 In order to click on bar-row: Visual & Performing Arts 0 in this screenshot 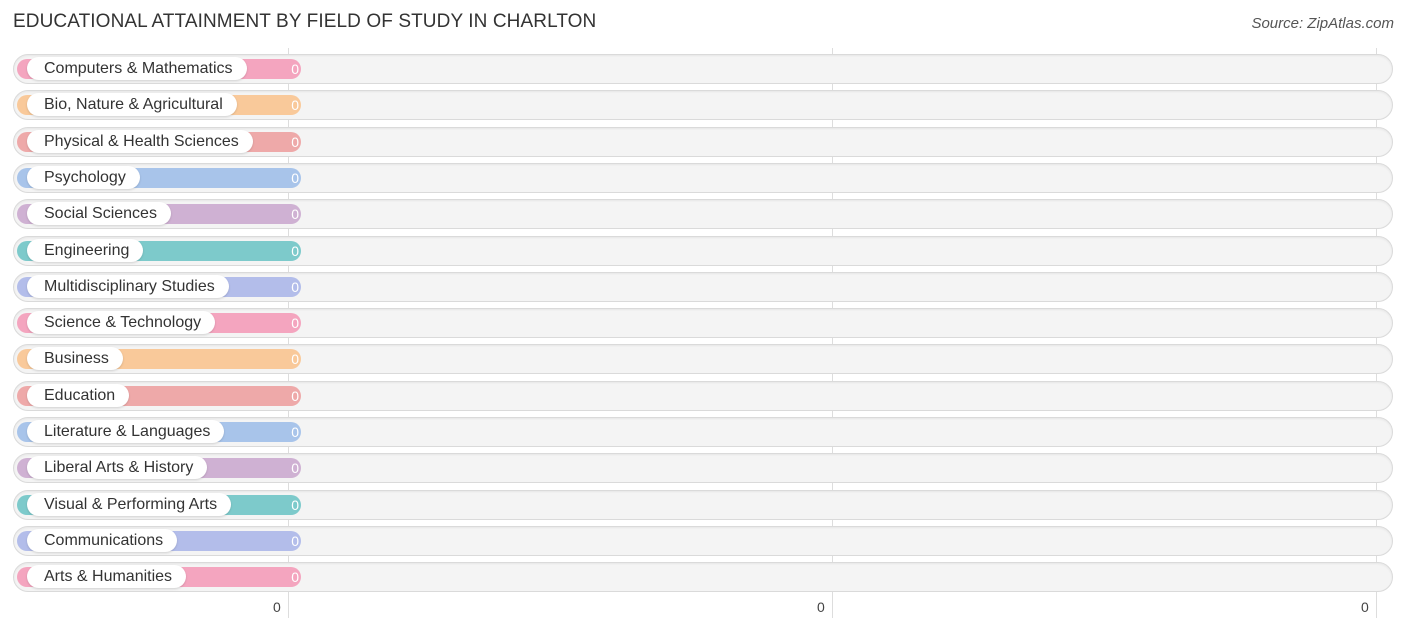, I will do `click(703, 504)`.